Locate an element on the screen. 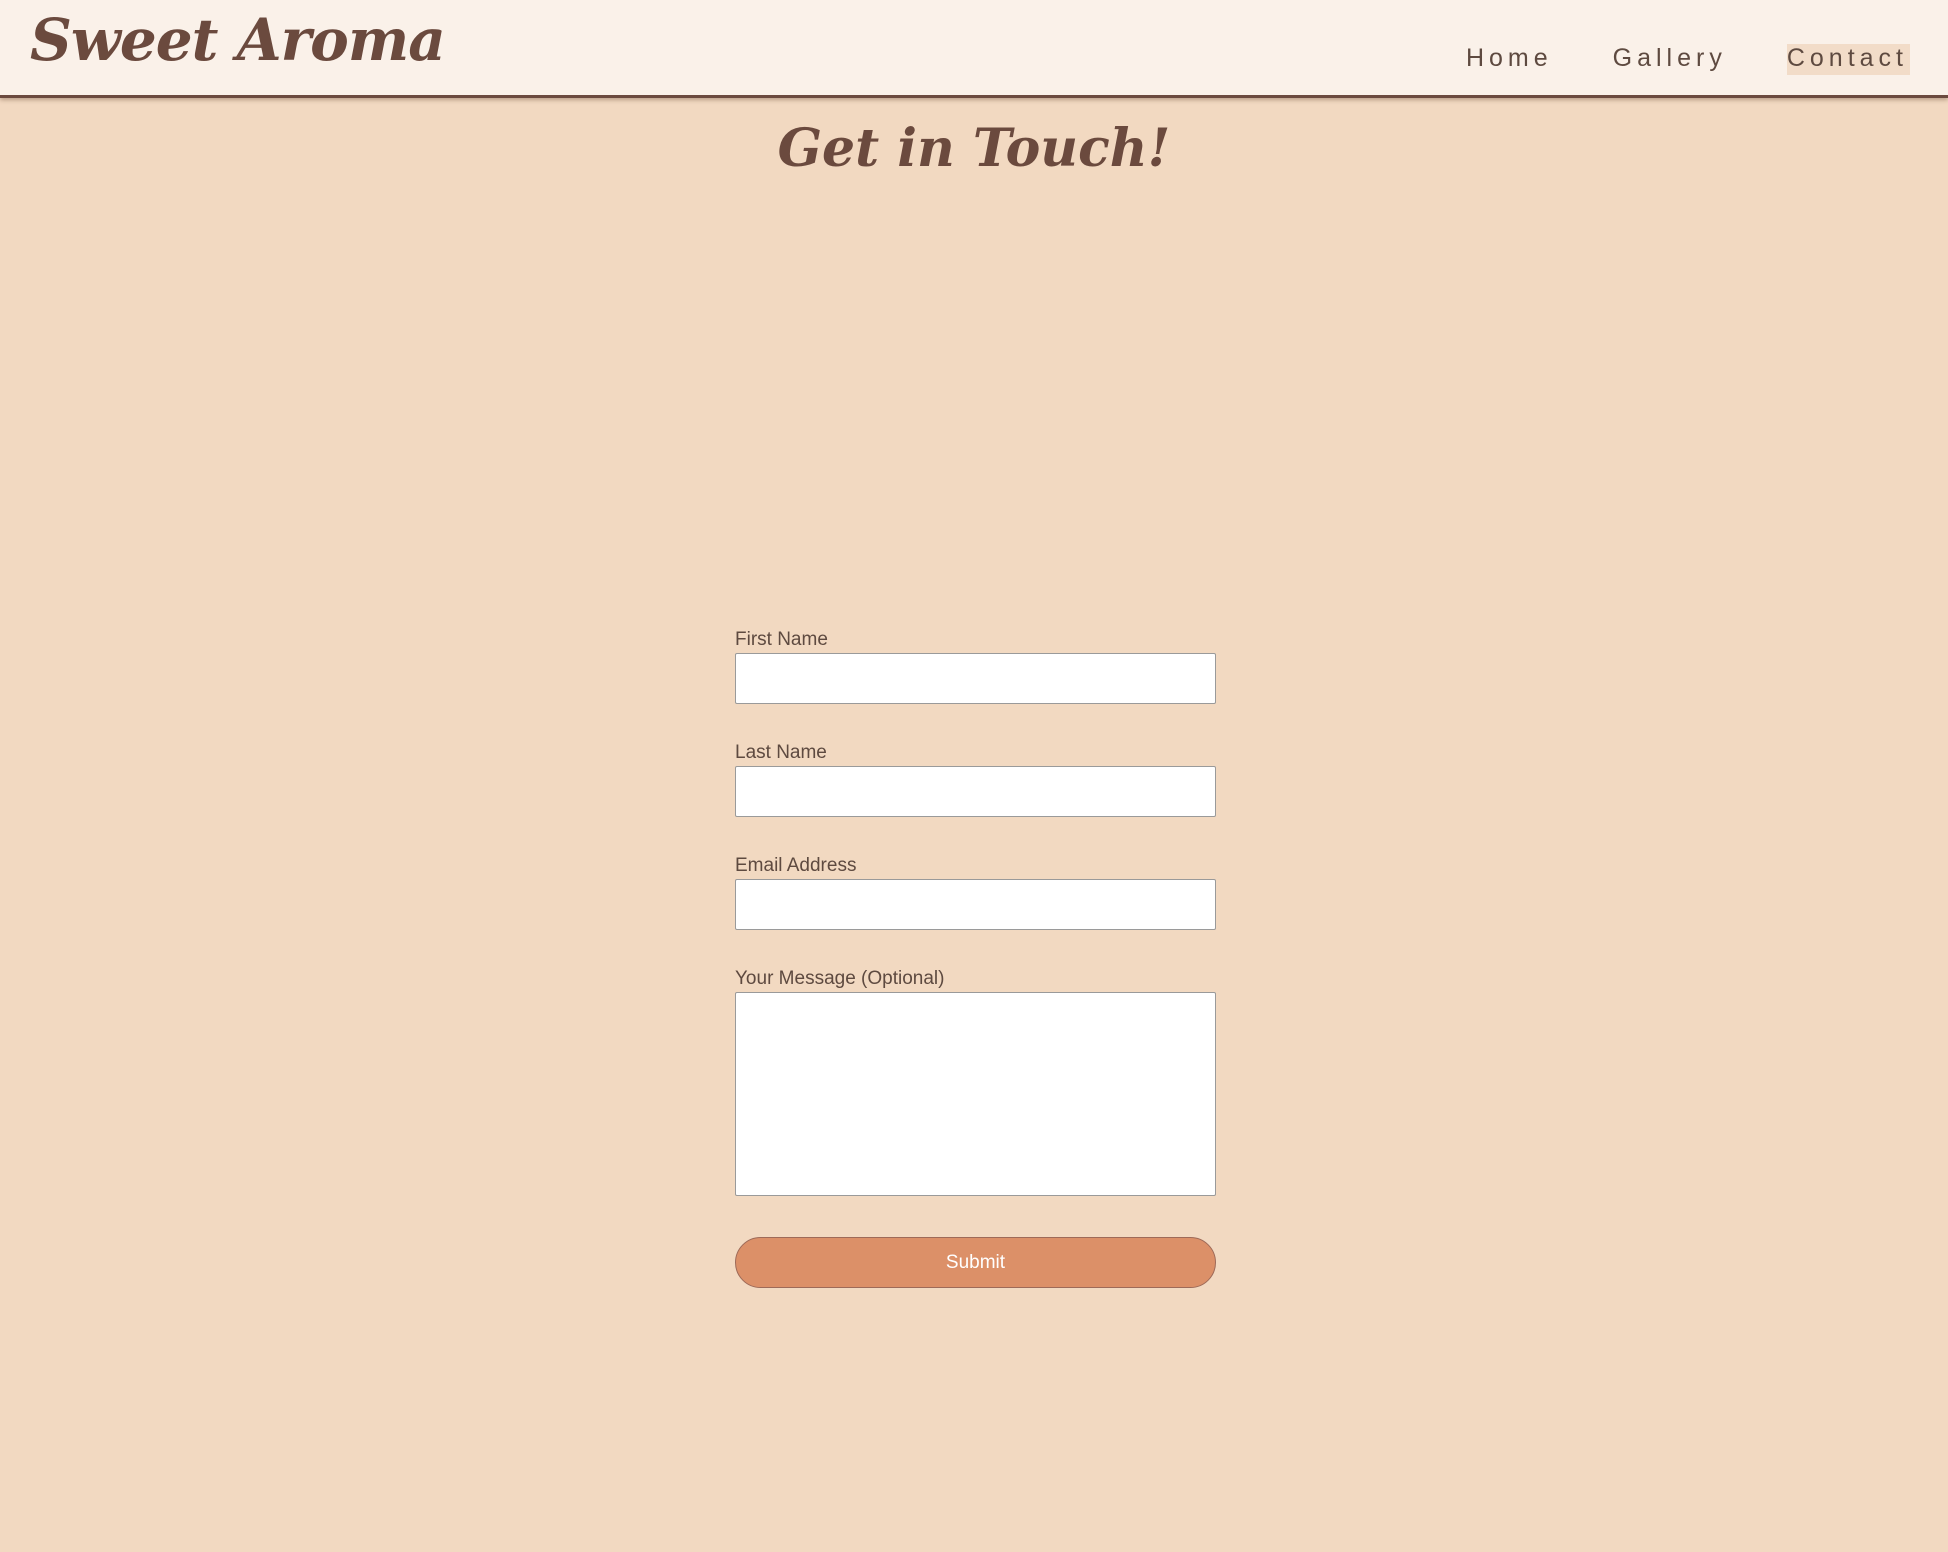 Image resolution: width=1948 pixels, height=1552 pixels. first-name-label: First Name is located at coordinates (781, 639).